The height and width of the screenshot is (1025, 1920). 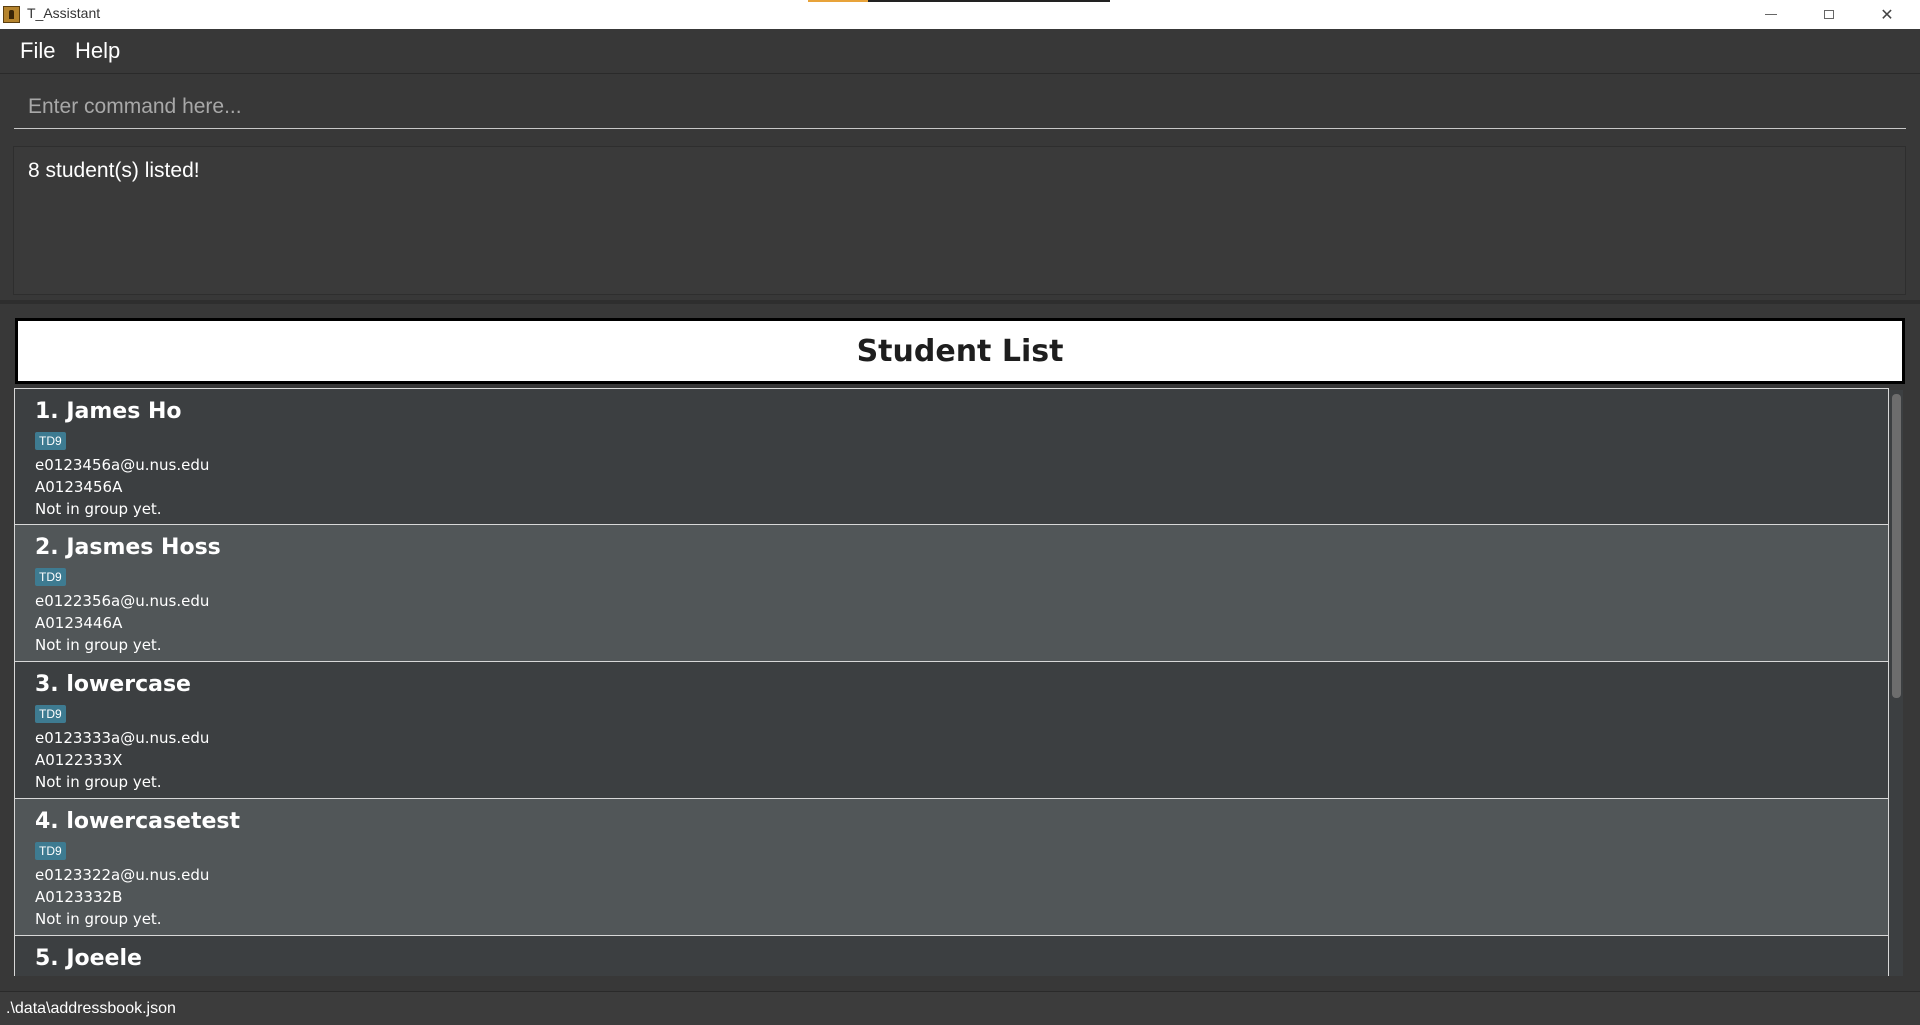 I want to click on student-id: A0122333X, so click(x=79, y=760).